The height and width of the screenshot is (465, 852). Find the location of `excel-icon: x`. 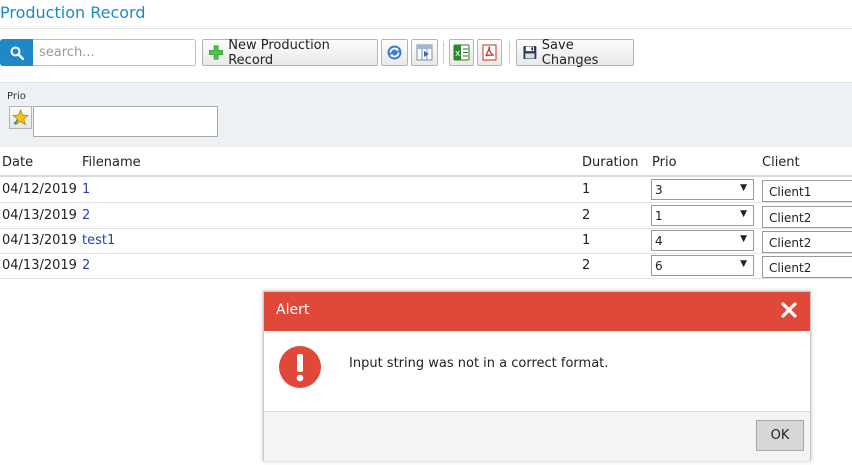

excel-icon: x is located at coordinates (461, 52).